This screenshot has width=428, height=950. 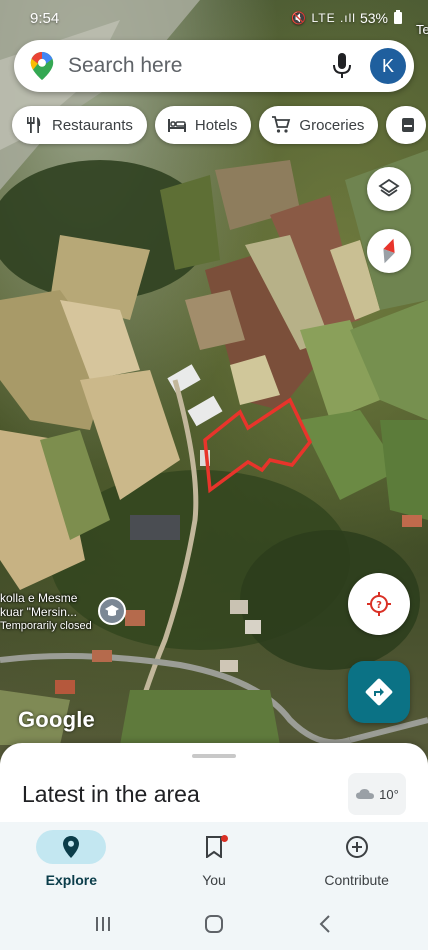 What do you see at coordinates (39, 598) in the screenshot?
I see `place-name-line1: kolla e Mesme` at bounding box center [39, 598].